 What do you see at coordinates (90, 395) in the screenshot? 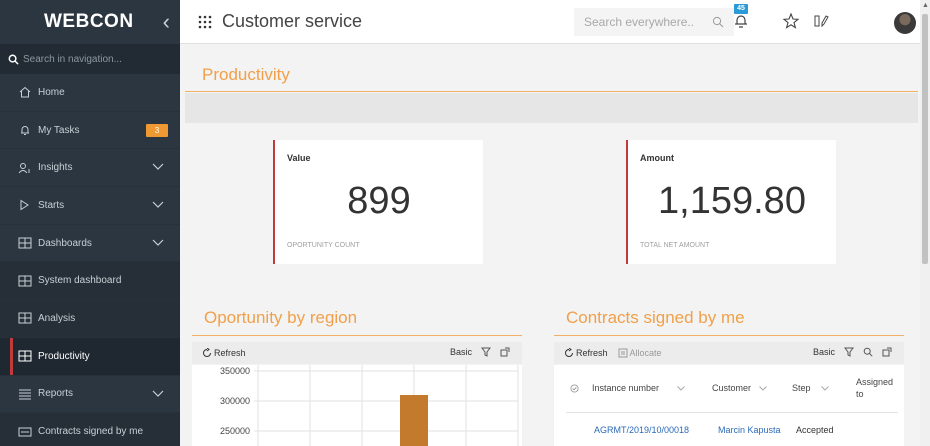
I see `sidebar-item-reports: Reports` at bounding box center [90, 395].